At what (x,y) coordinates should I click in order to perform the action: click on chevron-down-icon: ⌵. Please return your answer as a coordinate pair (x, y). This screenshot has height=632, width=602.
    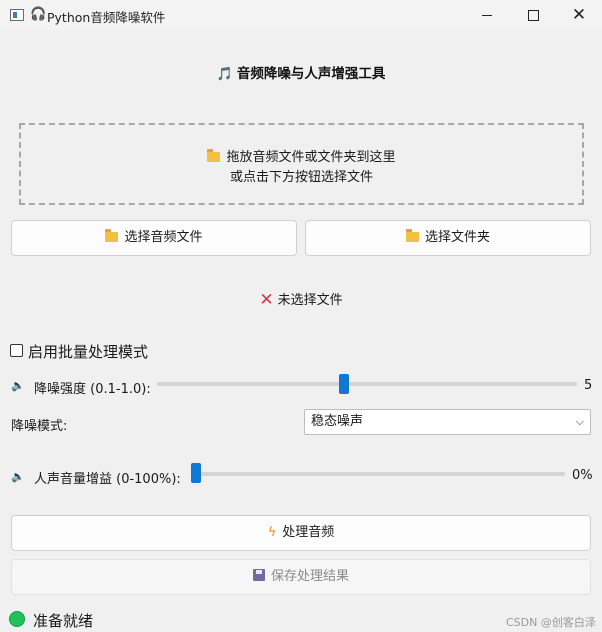
    Looking at the image, I should click on (579, 421).